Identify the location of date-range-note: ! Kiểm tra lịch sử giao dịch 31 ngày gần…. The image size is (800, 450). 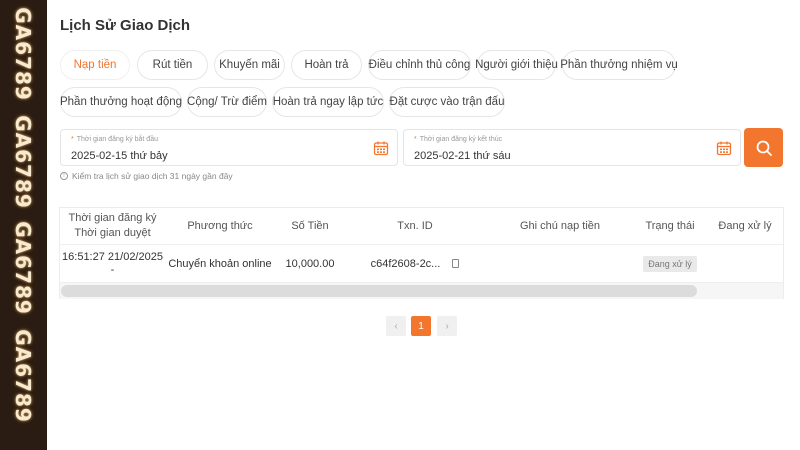
(146, 176).